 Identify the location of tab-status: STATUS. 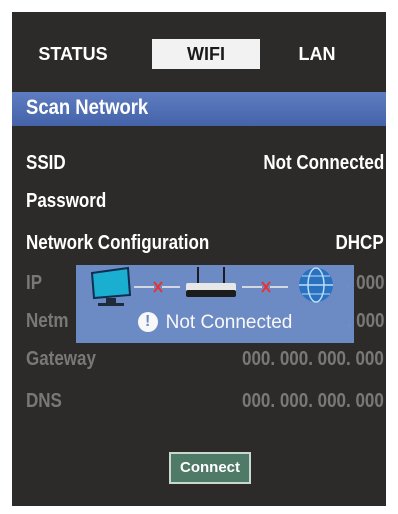
(73, 54).